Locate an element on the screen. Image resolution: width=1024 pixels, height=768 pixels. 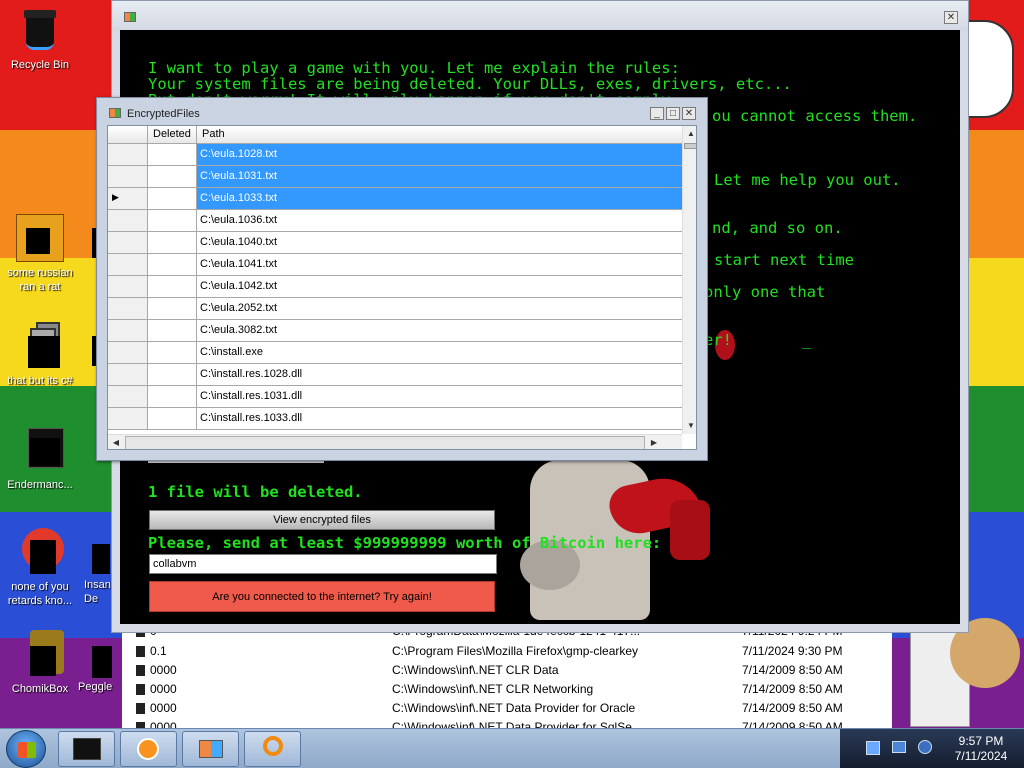
path-cell: C:\eula.1028.txt is located at coordinates (439, 155).